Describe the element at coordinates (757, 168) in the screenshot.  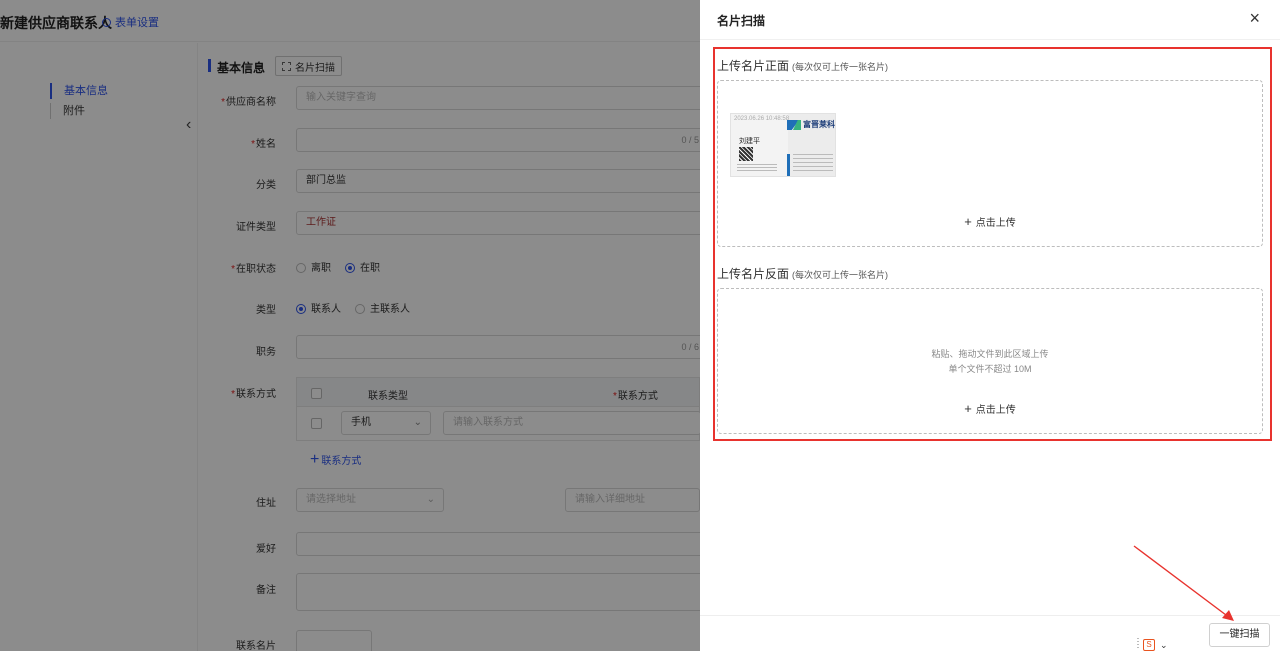
I see `card-contact-lines` at that location.